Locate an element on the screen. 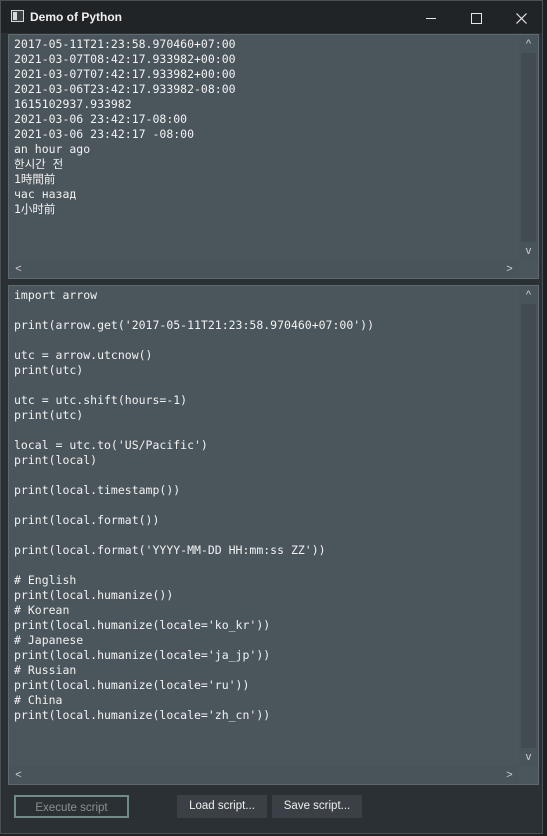 Image resolution: width=547 pixels, height=836 pixels. code-vertical-scrollbar: ^ v is located at coordinates (528, 526).